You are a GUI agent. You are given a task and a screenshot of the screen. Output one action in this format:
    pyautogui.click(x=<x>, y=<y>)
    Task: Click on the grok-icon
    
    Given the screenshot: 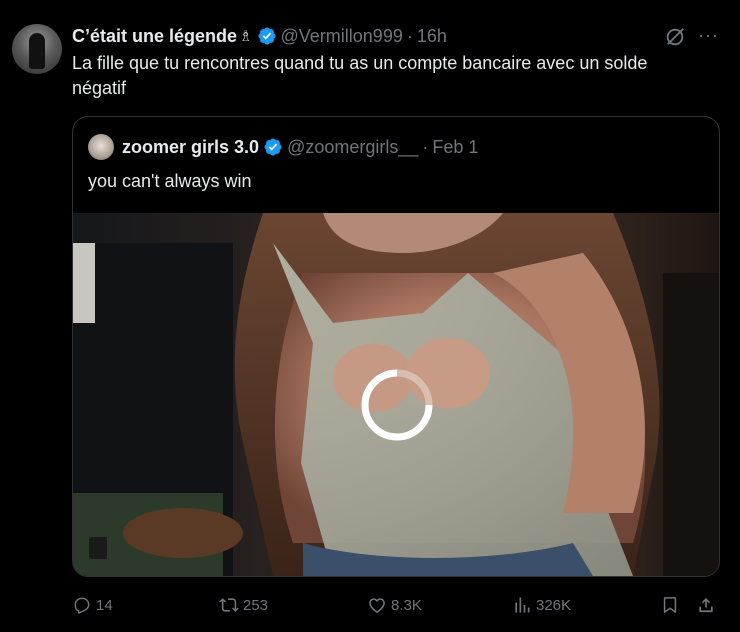 What is the action you would take?
    pyautogui.click(x=675, y=37)
    